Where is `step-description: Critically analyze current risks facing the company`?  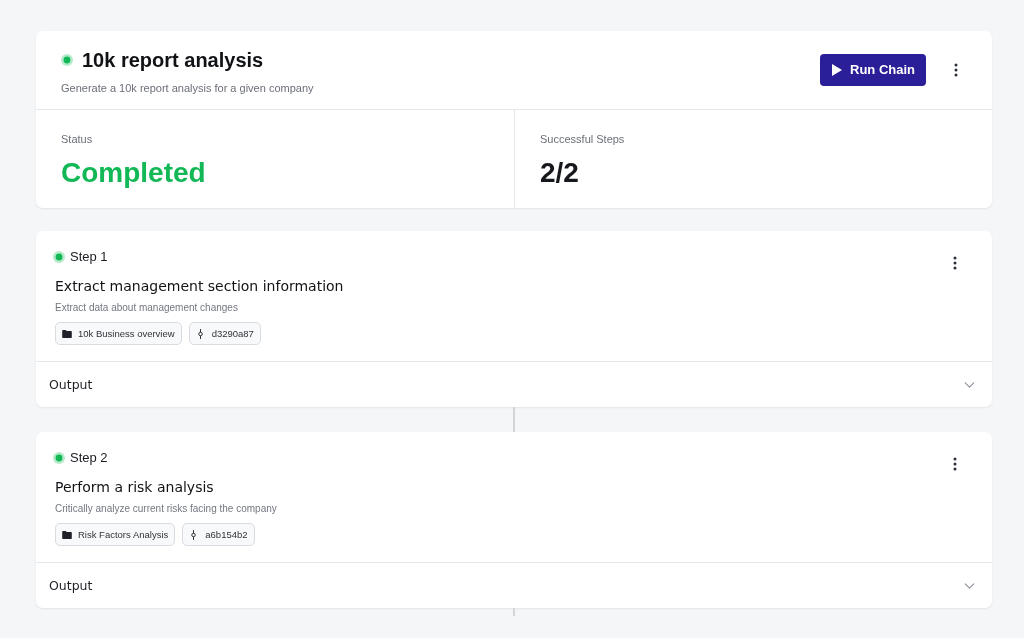 step-description: Critically analyze current risks facing the company is located at coordinates (166, 508).